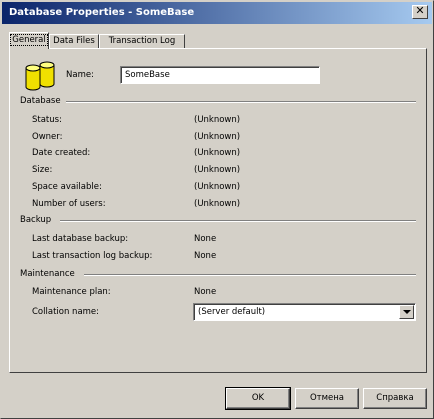 The height and width of the screenshot is (419, 434). Describe the element at coordinates (327, 398) in the screenshot. I see `cancel-button: Отмена` at that location.